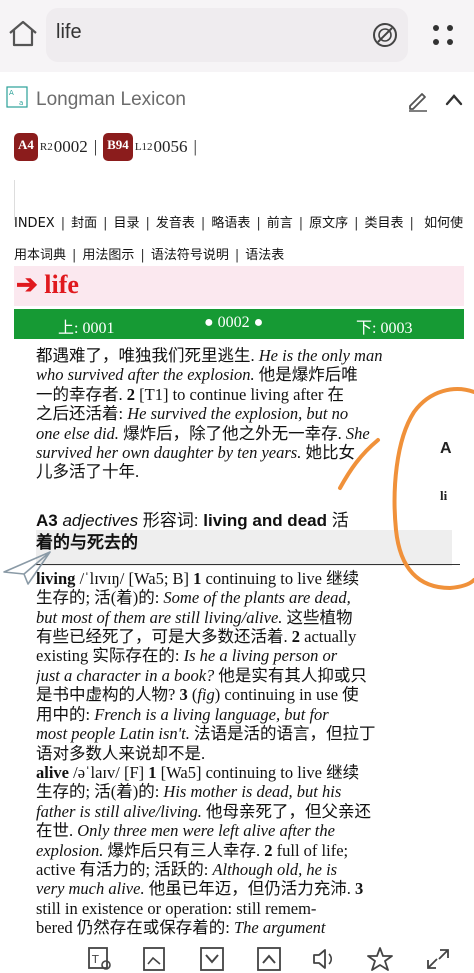  I want to click on ref-sup: R2, so click(46, 147).